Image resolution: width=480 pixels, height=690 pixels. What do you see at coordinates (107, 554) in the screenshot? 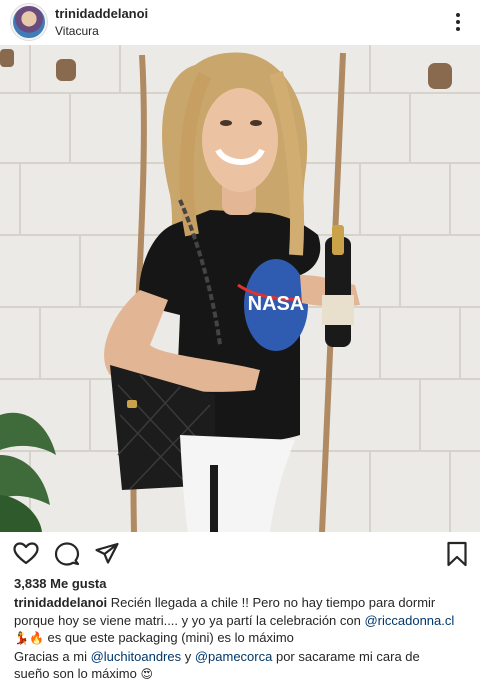
I see `share-icon` at bounding box center [107, 554].